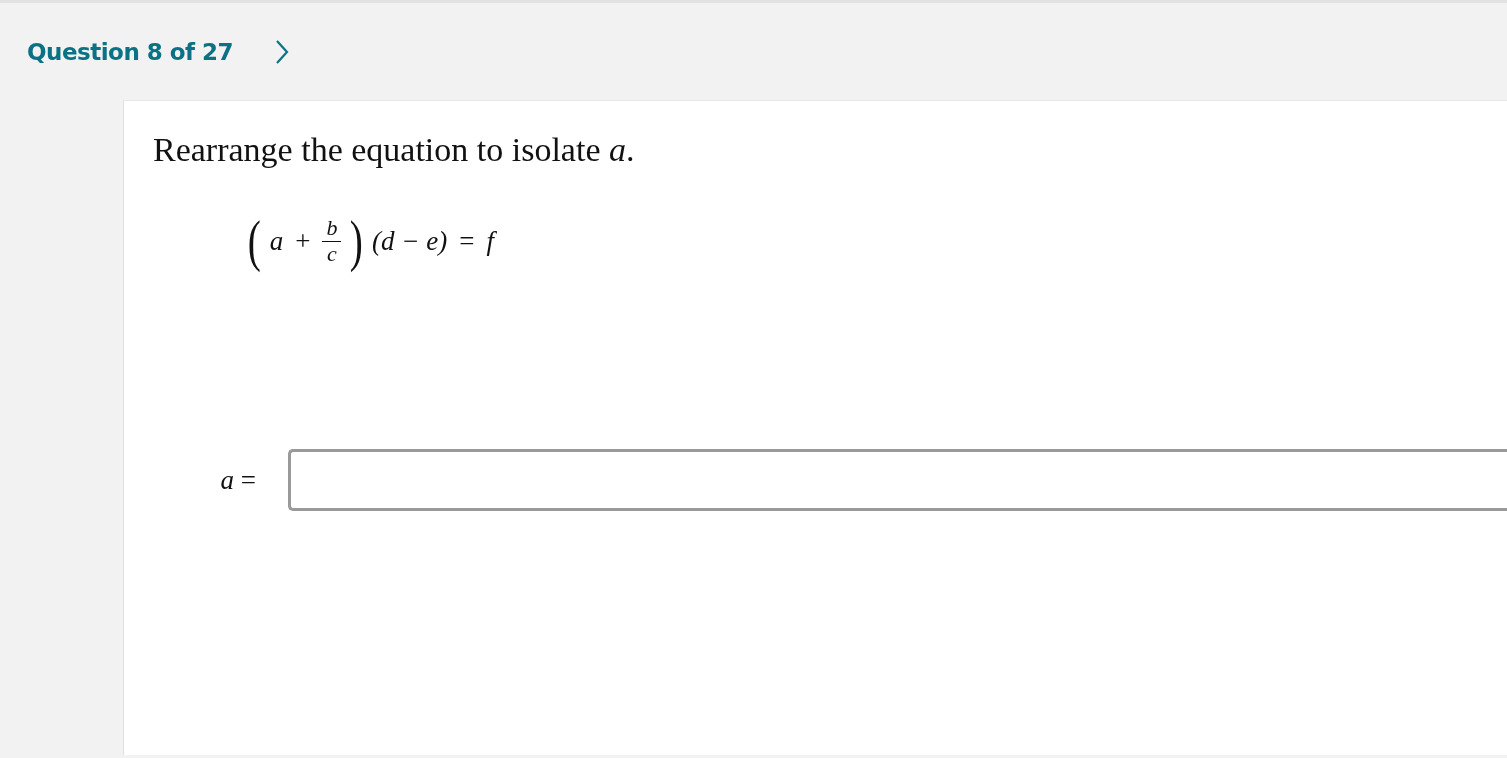  What do you see at coordinates (130, 51) in the screenshot?
I see `question-counter: Question 8 of 27` at bounding box center [130, 51].